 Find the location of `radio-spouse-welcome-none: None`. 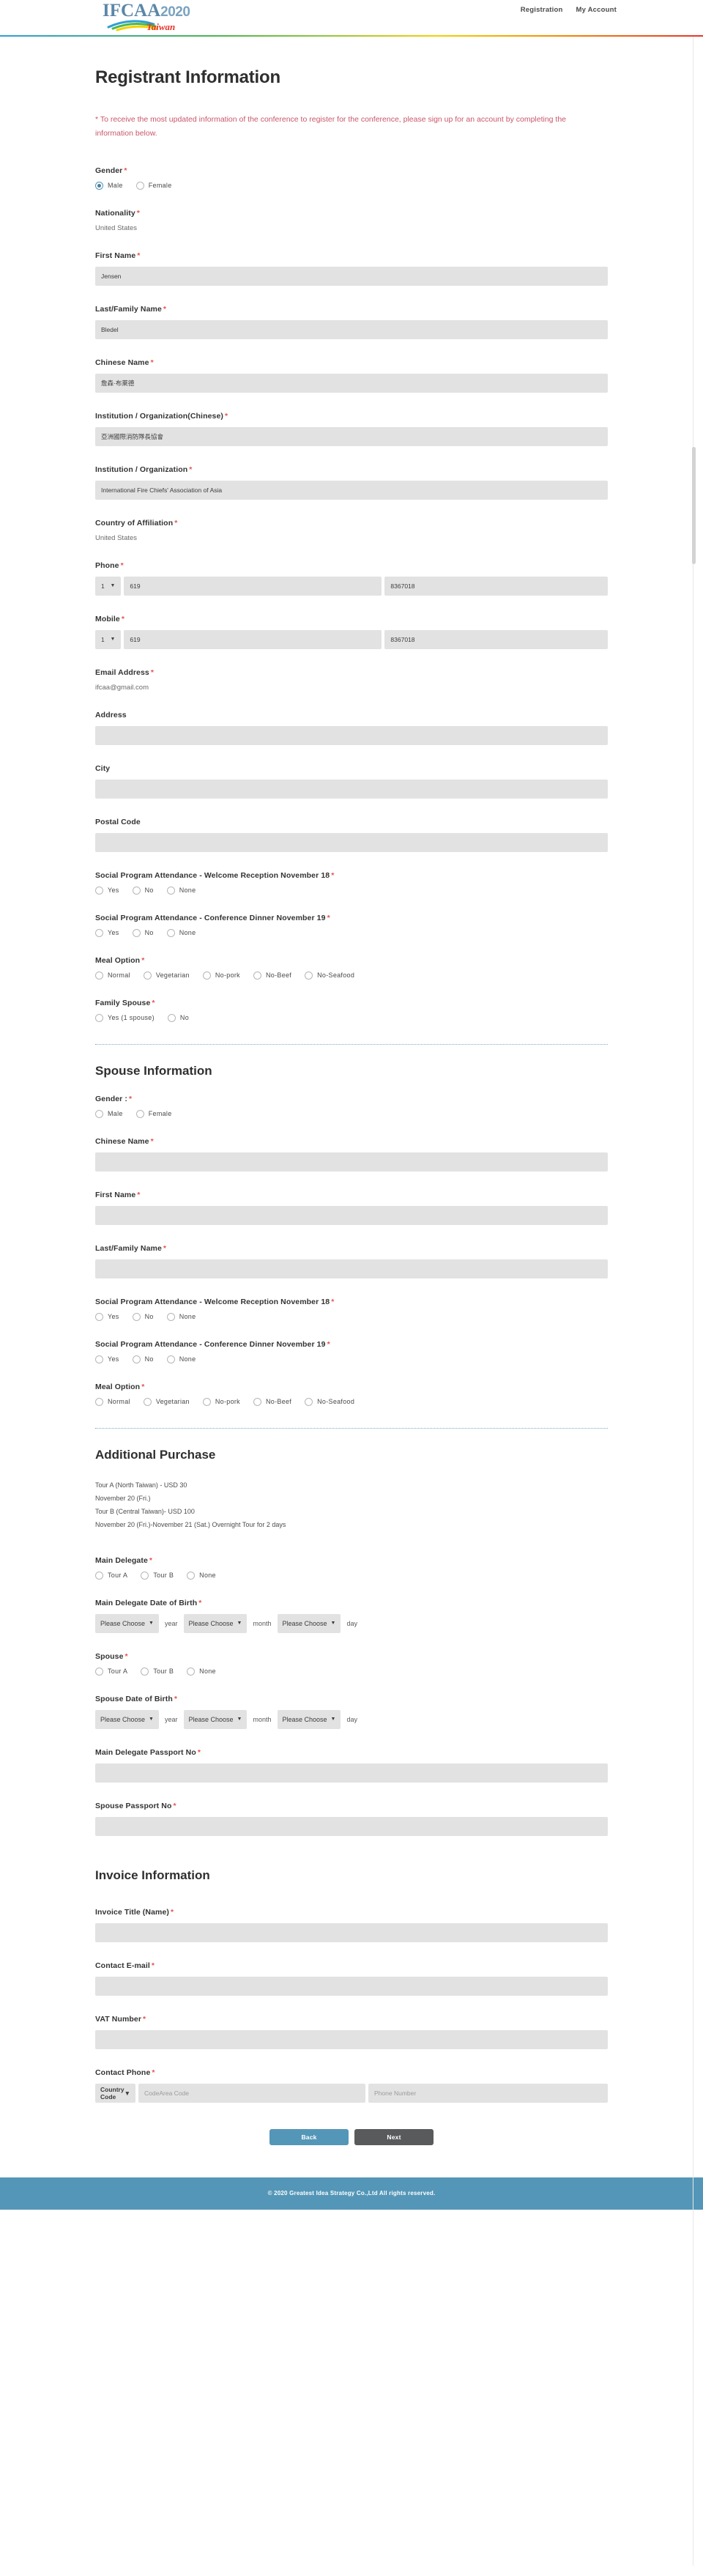

radio-spouse-welcome-none: None is located at coordinates (181, 1316).